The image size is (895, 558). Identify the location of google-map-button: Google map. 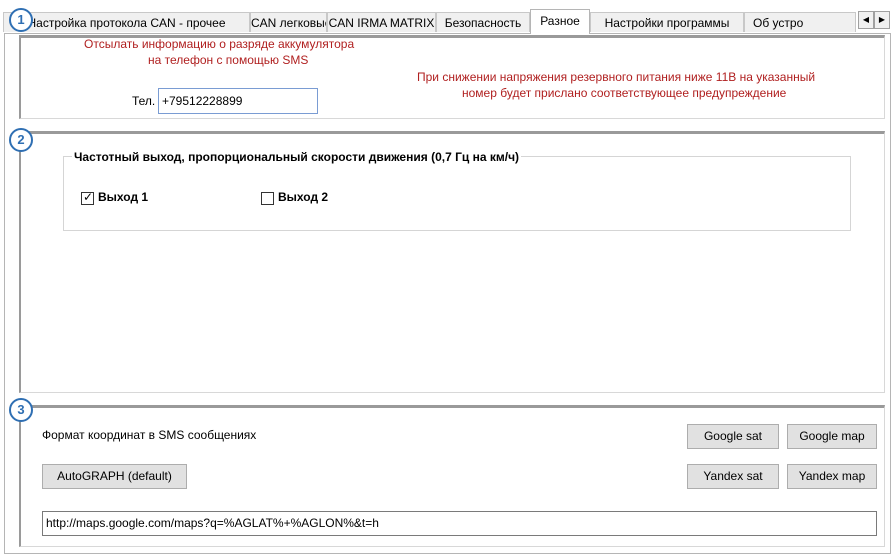
(832, 436).